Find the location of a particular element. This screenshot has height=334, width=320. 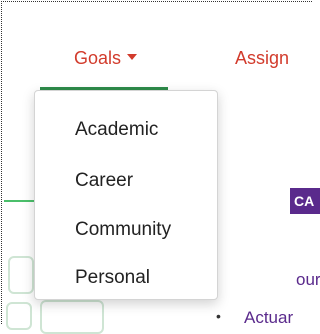

tab-assign-label: Assign is located at coordinates (262, 58).